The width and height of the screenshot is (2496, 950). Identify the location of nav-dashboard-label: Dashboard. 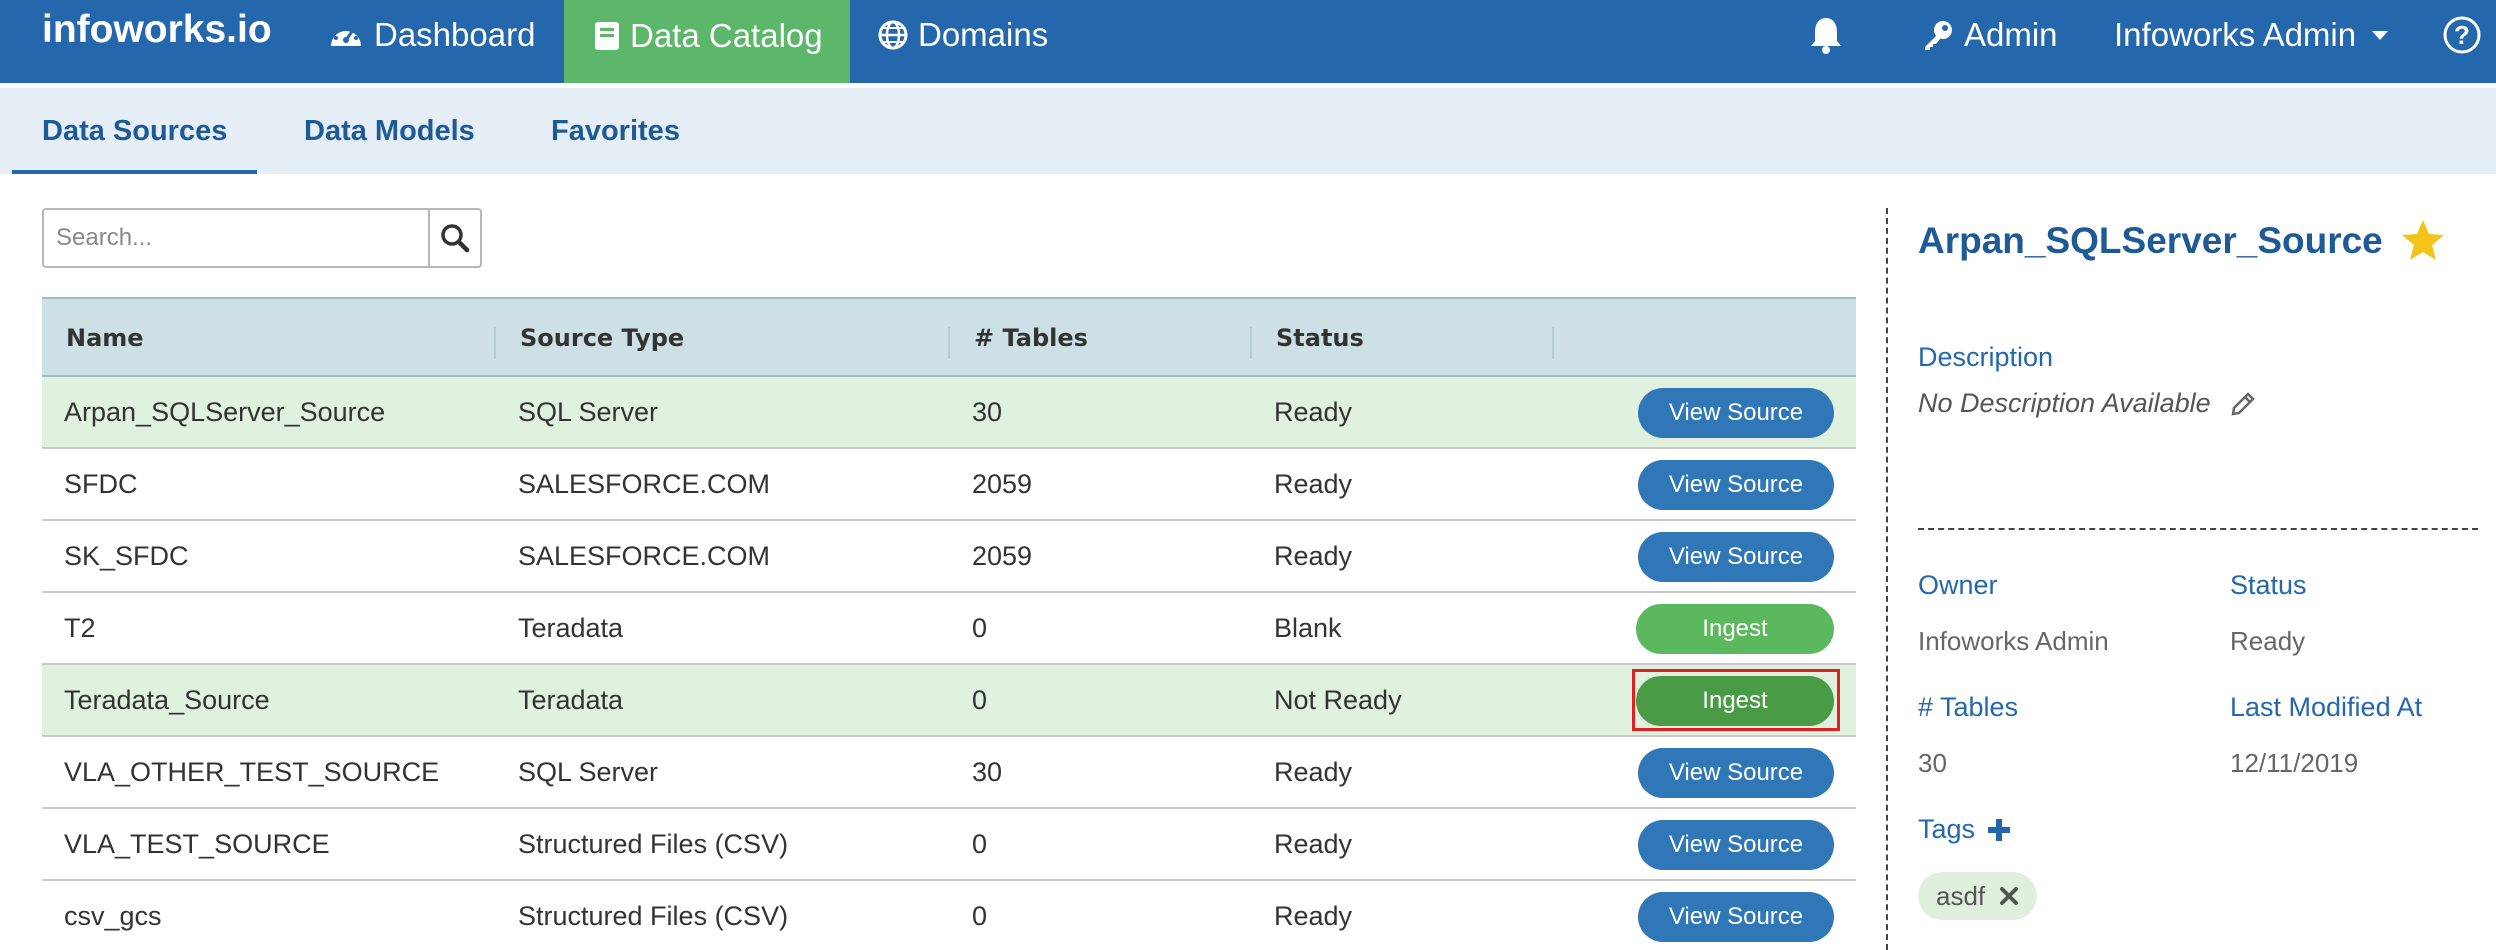
(455, 34).